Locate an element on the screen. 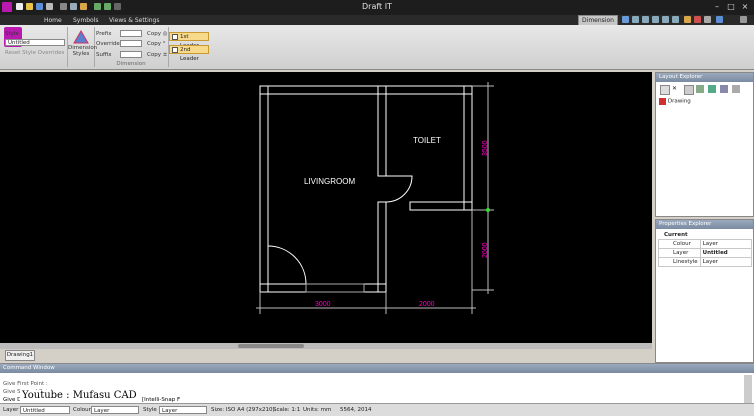 The height and width of the screenshot is (416, 754). copy-plusminus-button: Copy ± is located at coordinates (157, 55).